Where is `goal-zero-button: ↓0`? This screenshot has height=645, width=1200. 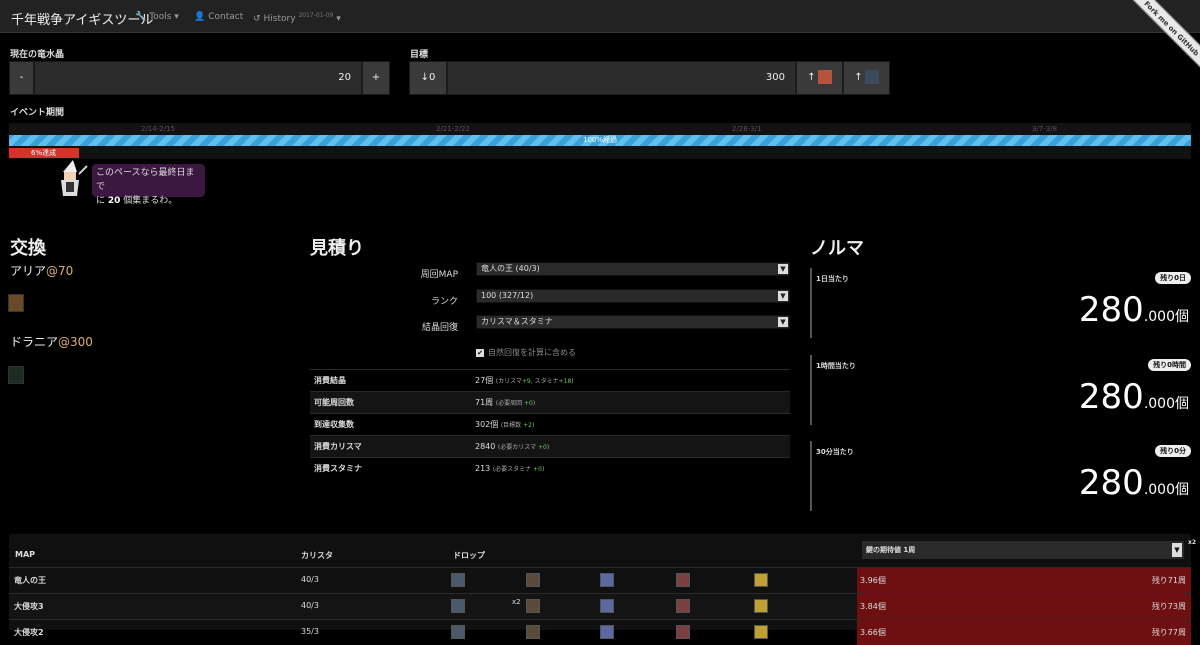 goal-zero-button: ↓0 is located at coordinates (428, 78).